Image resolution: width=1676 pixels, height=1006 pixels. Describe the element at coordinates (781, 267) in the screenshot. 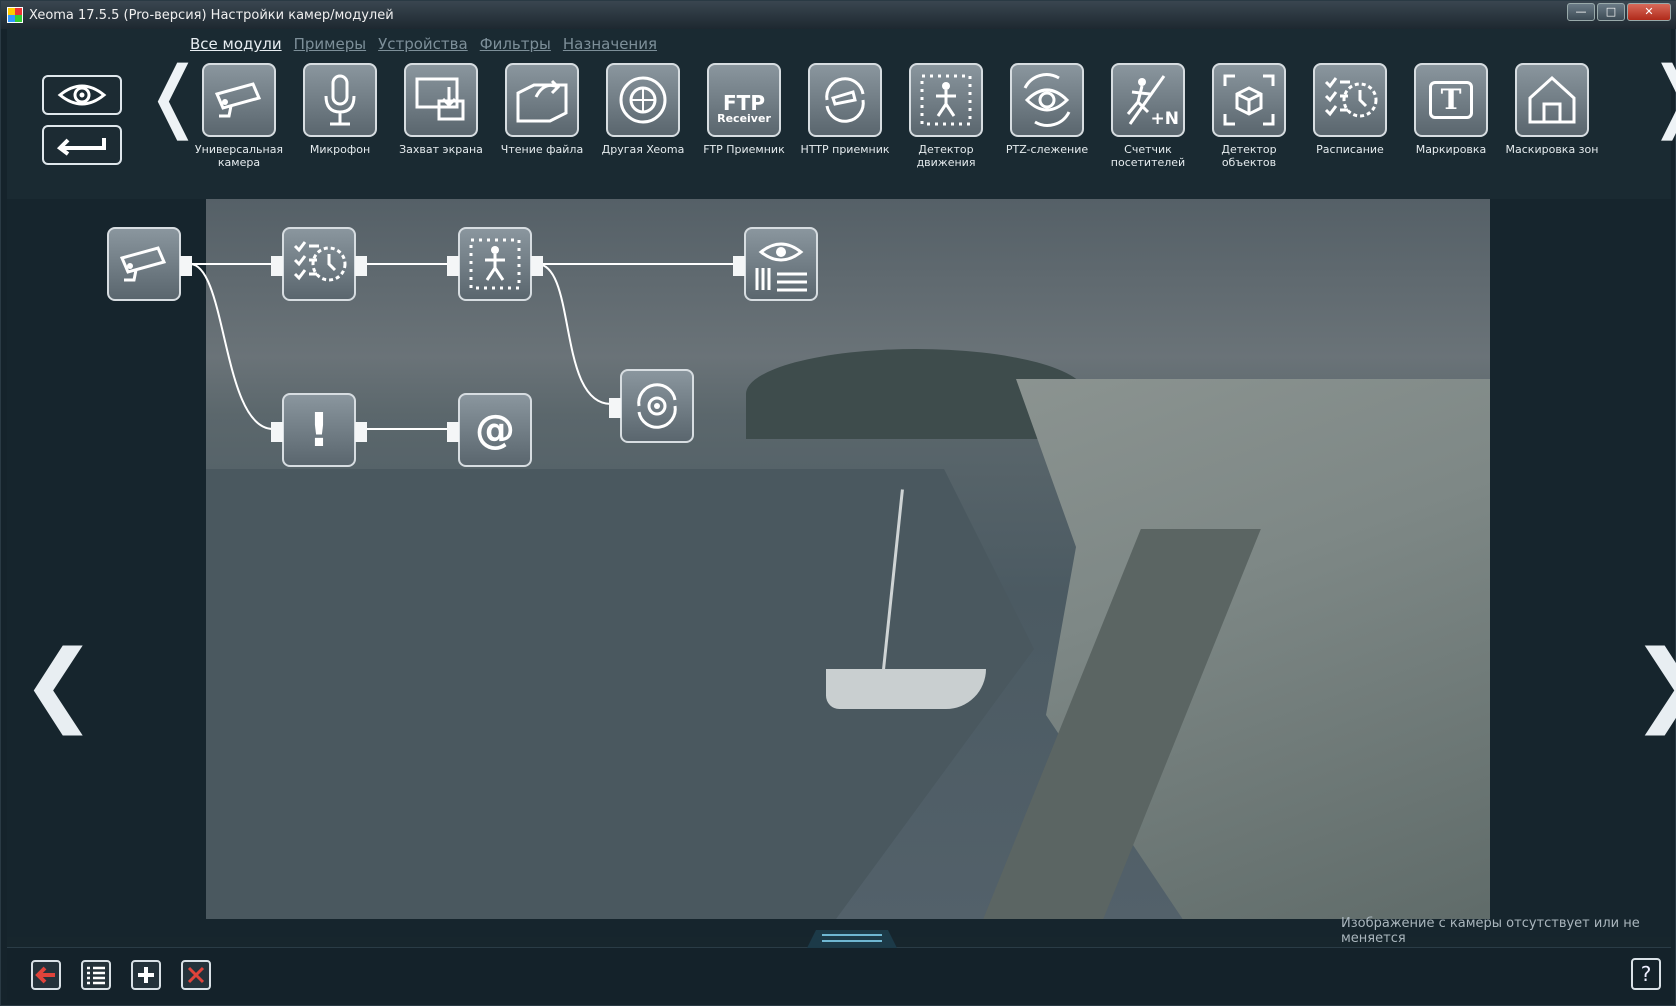

I see `preview-archive-icon` at that location.